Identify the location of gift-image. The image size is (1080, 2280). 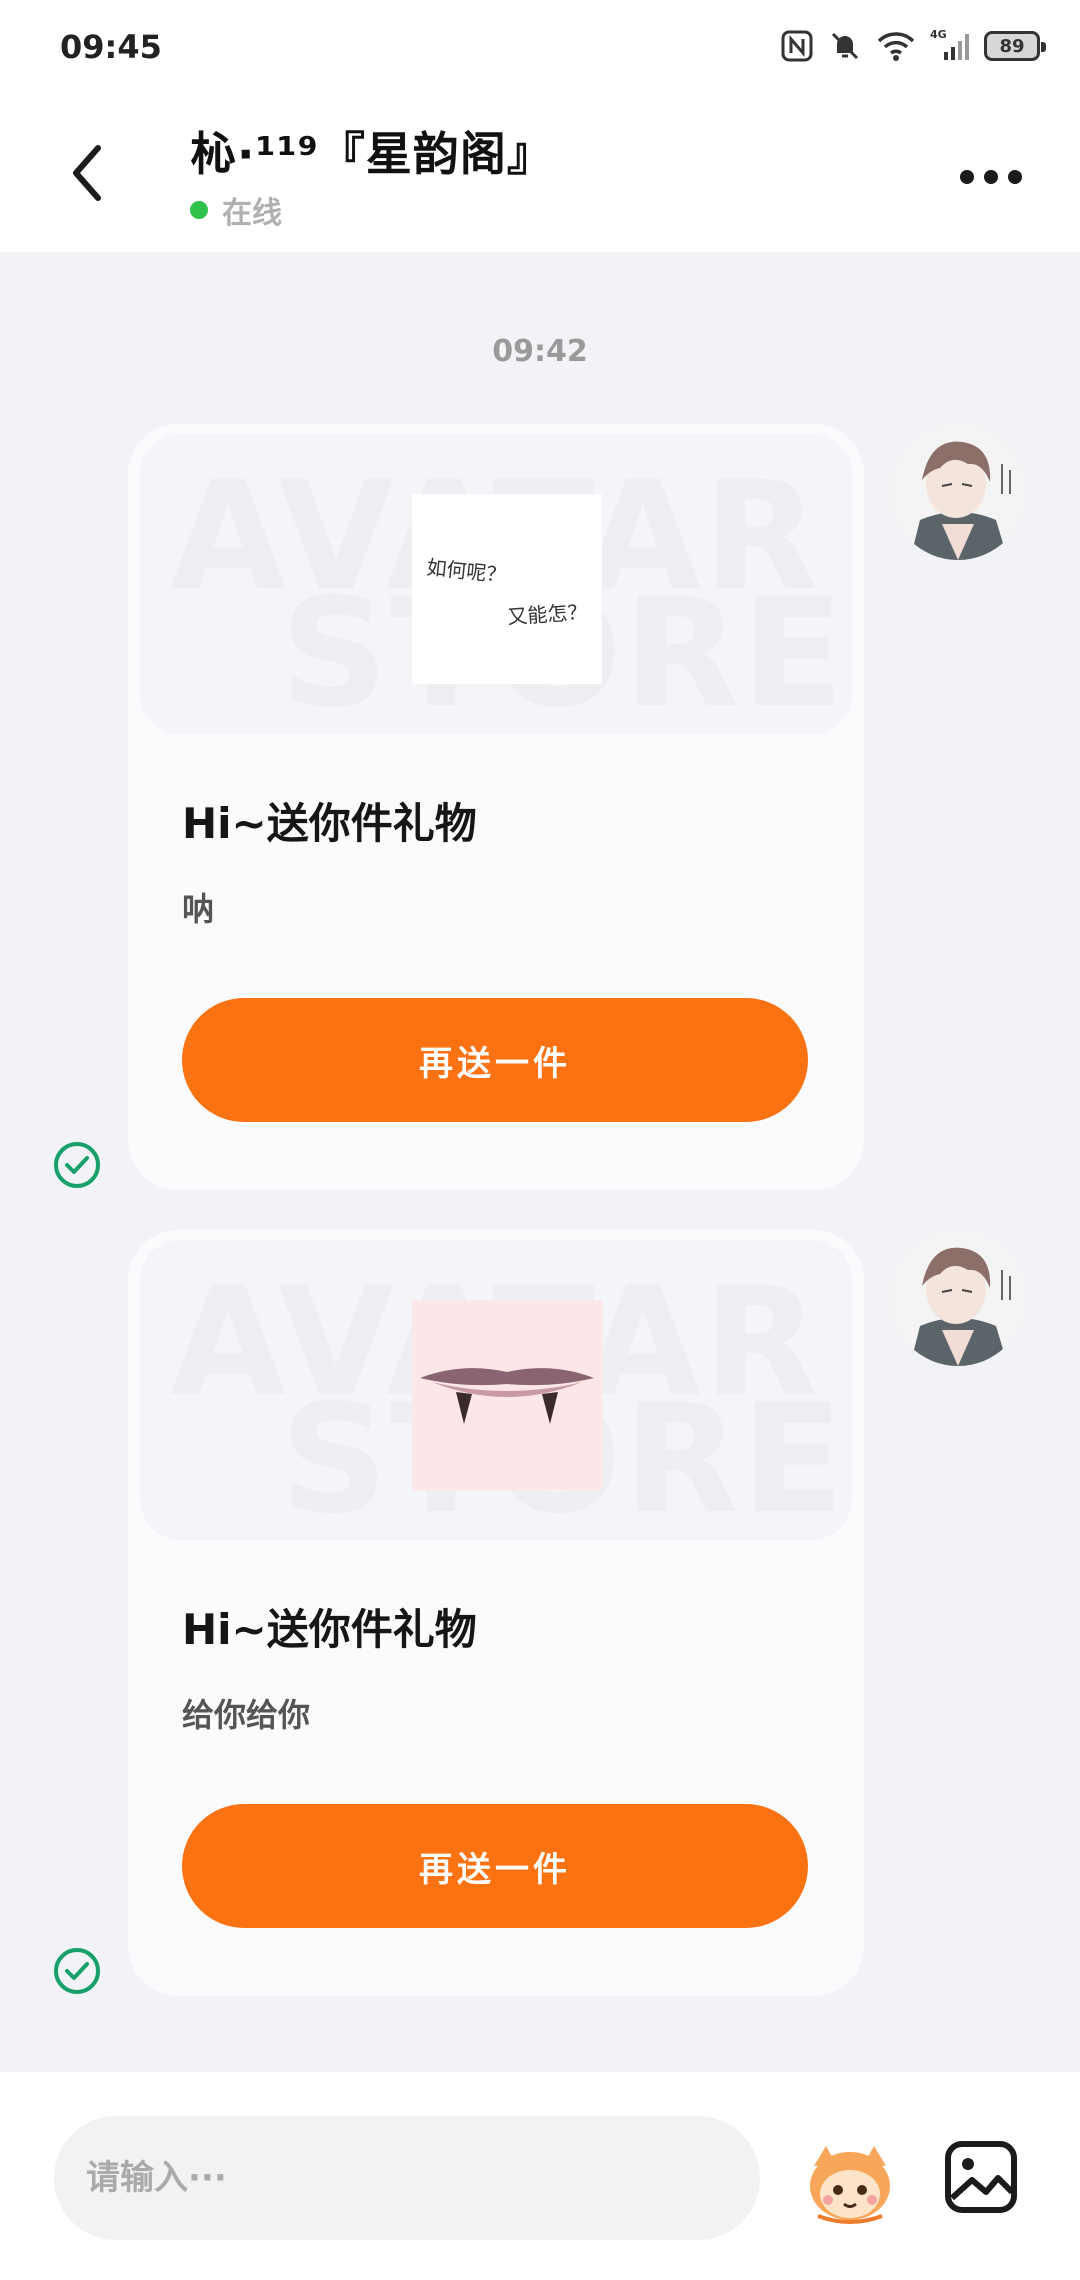
(507, 1395).